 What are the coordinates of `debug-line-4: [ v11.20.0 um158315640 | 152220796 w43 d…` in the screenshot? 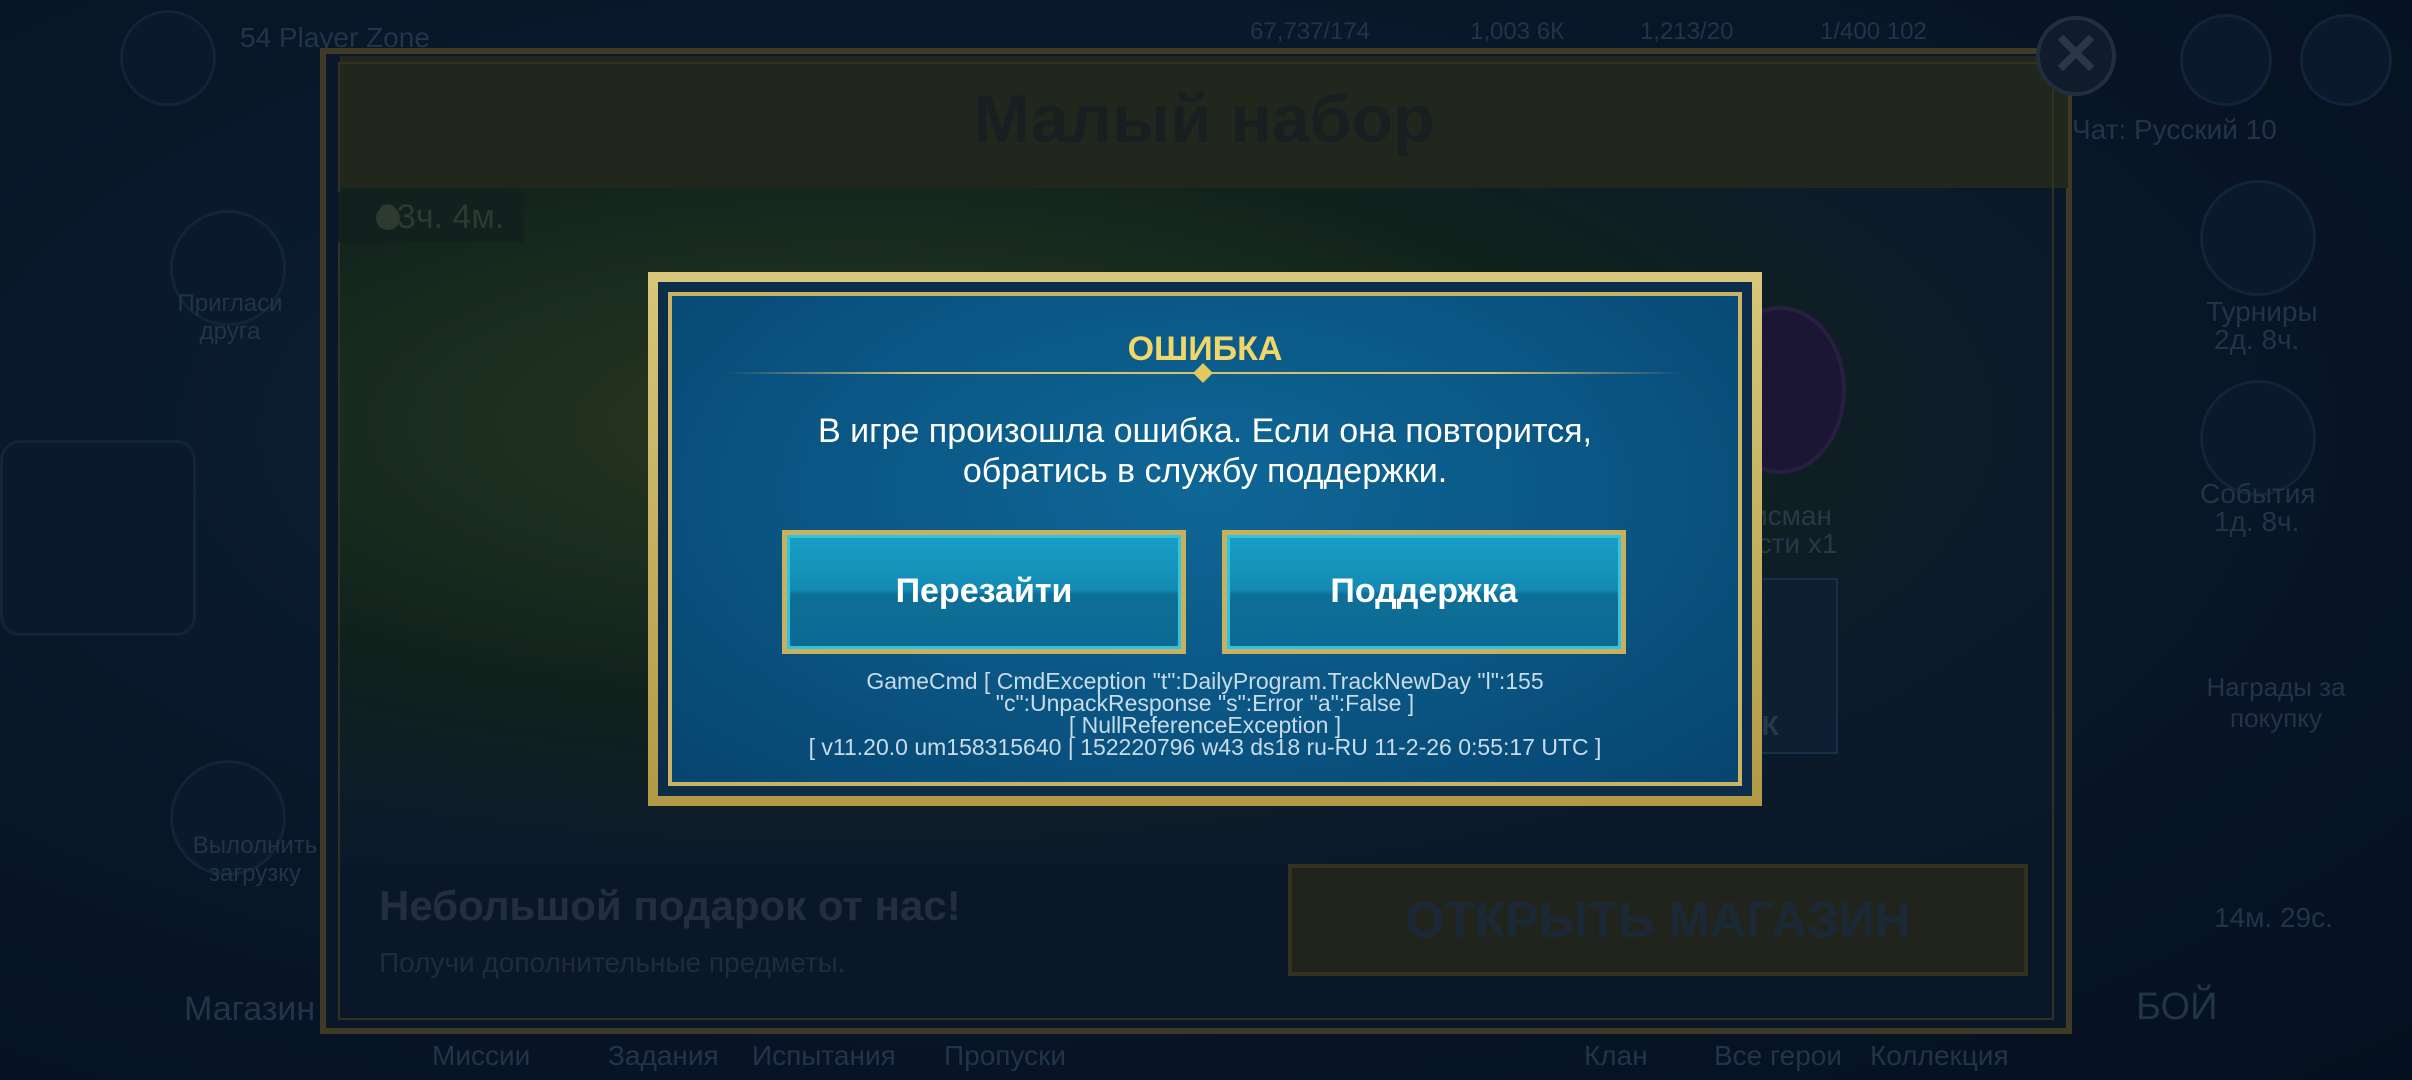 It's located at (1205, 747).